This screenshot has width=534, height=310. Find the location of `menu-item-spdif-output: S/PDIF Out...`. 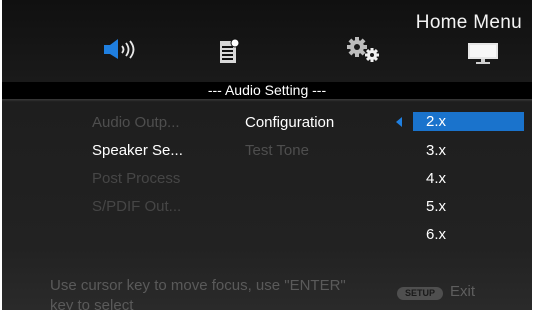

menu-item-spdif-output: S/PDIF Out... is located at coordinates (136, 206).